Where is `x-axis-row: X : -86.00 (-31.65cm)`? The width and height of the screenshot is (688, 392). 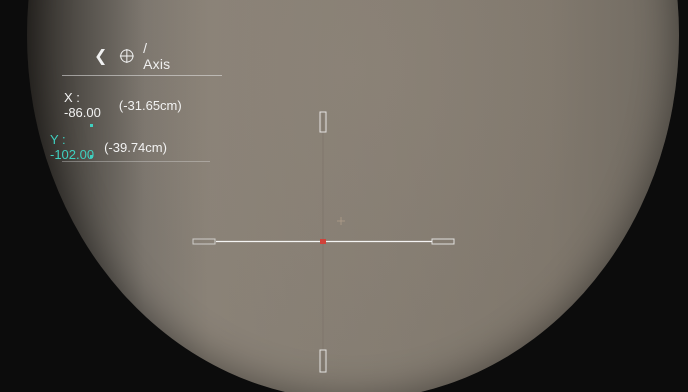 x-axis-row: X : -86.00 (-31.65cm) is located at coordinates (123, 105).